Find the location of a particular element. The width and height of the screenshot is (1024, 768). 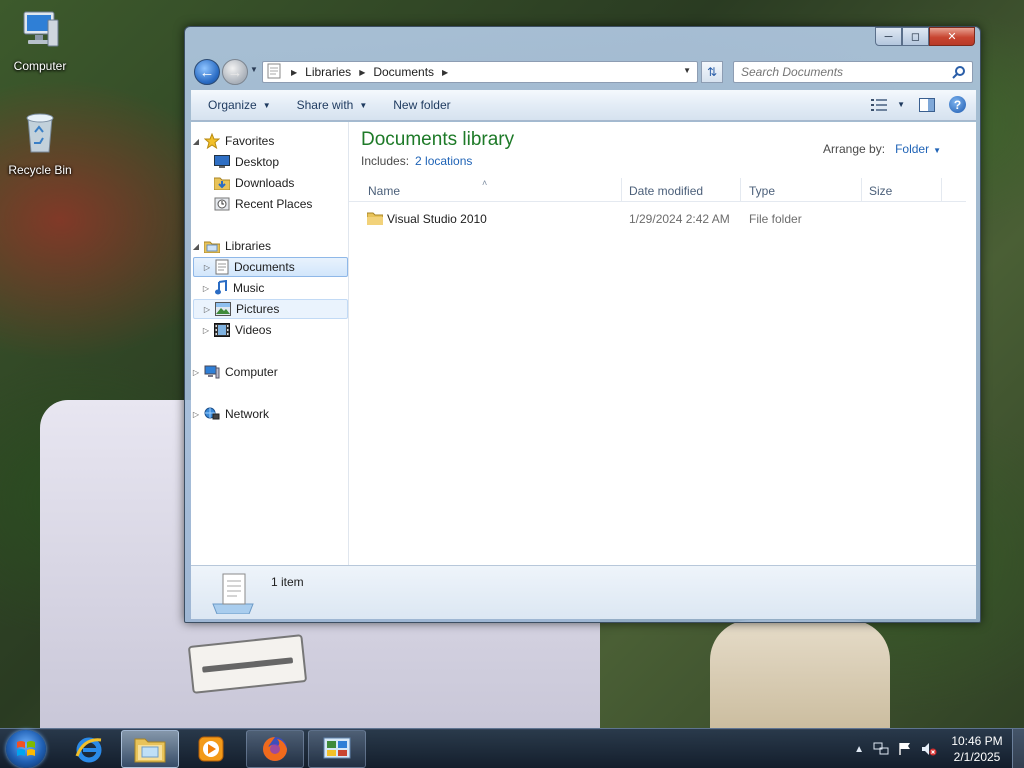

share-with-label: Share with is located at coordinates (325, 105).